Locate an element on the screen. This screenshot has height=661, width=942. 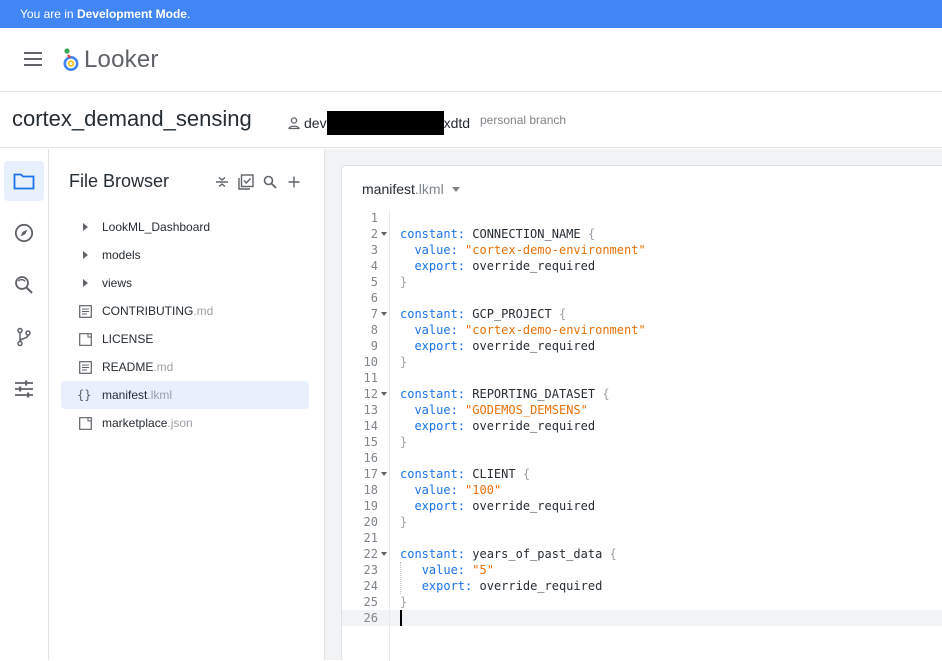
tree-item-label: views is located at coordinates (117, 283).